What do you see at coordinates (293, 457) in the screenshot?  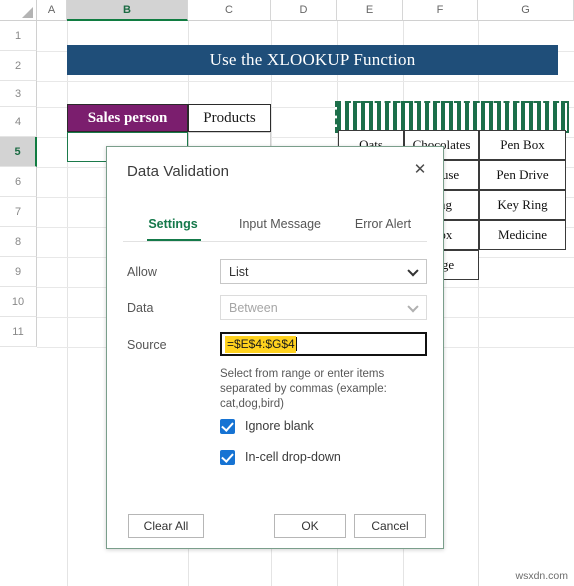 I see `in-cell-dropdown-label: In-cell drop-down` at bounding box center [293, 457].